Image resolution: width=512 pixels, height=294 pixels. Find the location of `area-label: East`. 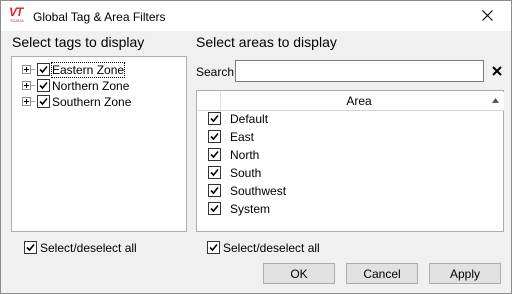

area-label: East is located at coordinates (242, 137).